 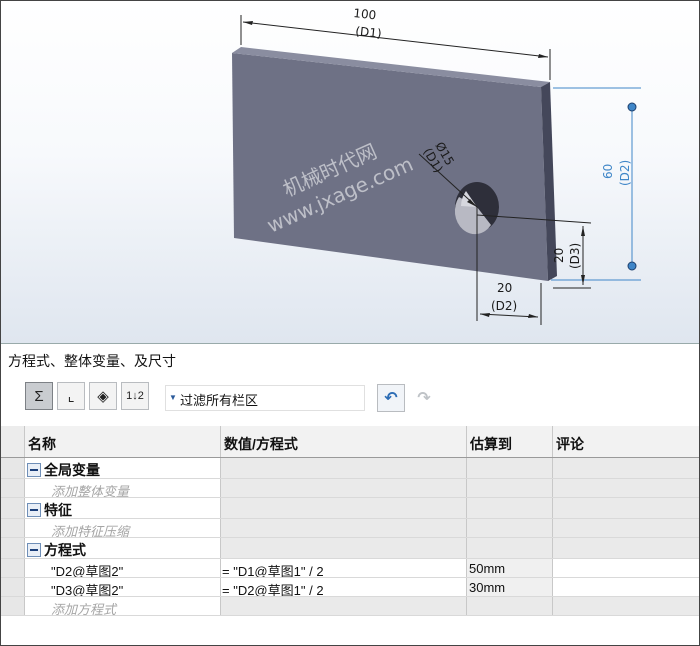 I want to click on sketch-curve-icon: ⌞, so click(x=71, y=396).